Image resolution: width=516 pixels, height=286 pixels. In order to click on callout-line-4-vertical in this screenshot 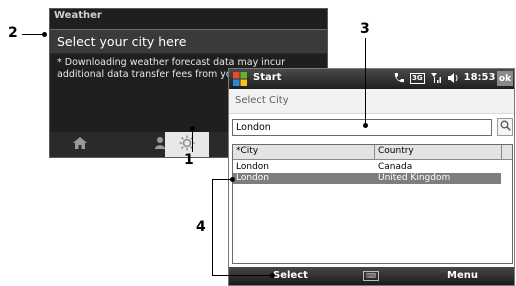, I will do `click(212, 227)`.